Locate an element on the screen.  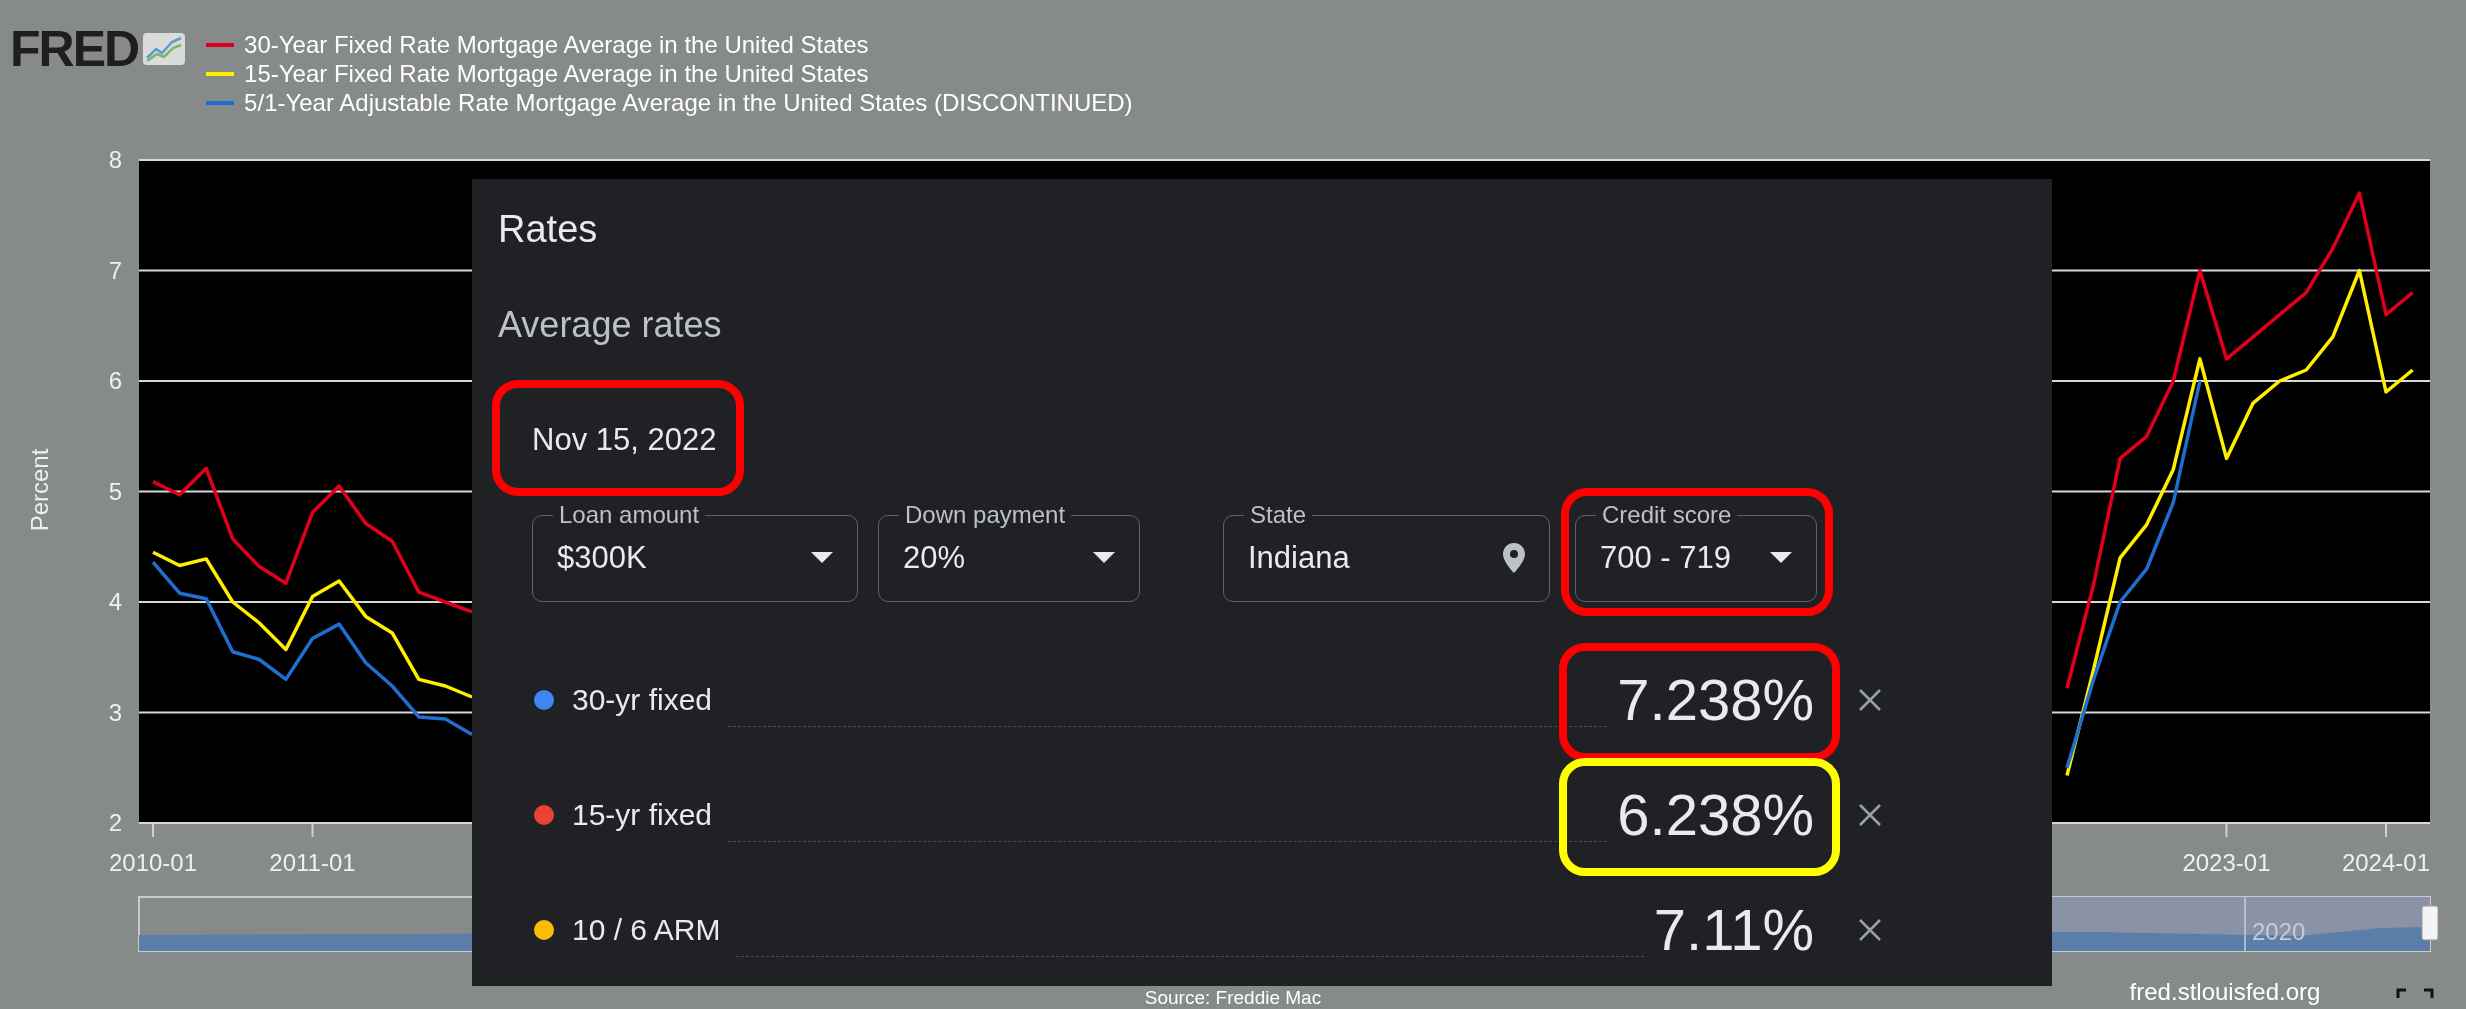
fred-logo: FRED is located at coordinates (74, 49).